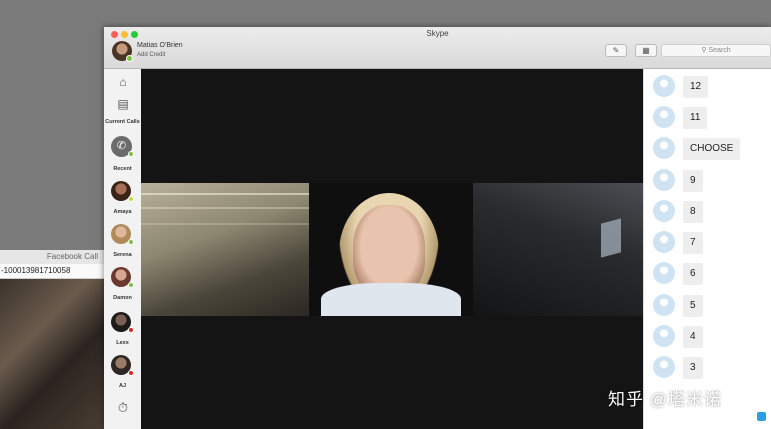 Image resolution: width=771 pixels, height=429 pixels. What do you see at coordinates (712, 149) in the screenshot?
I see `chat-message: CHOOSE` at bounding box center [712, 149].